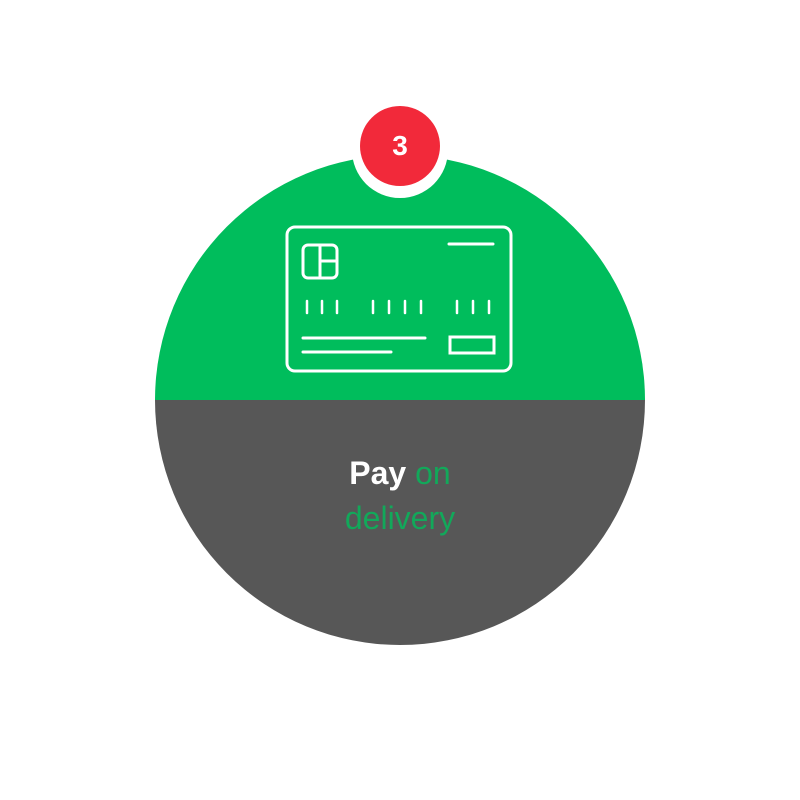  I want to click on step-label: Pay on delivery, so click(400, 496).